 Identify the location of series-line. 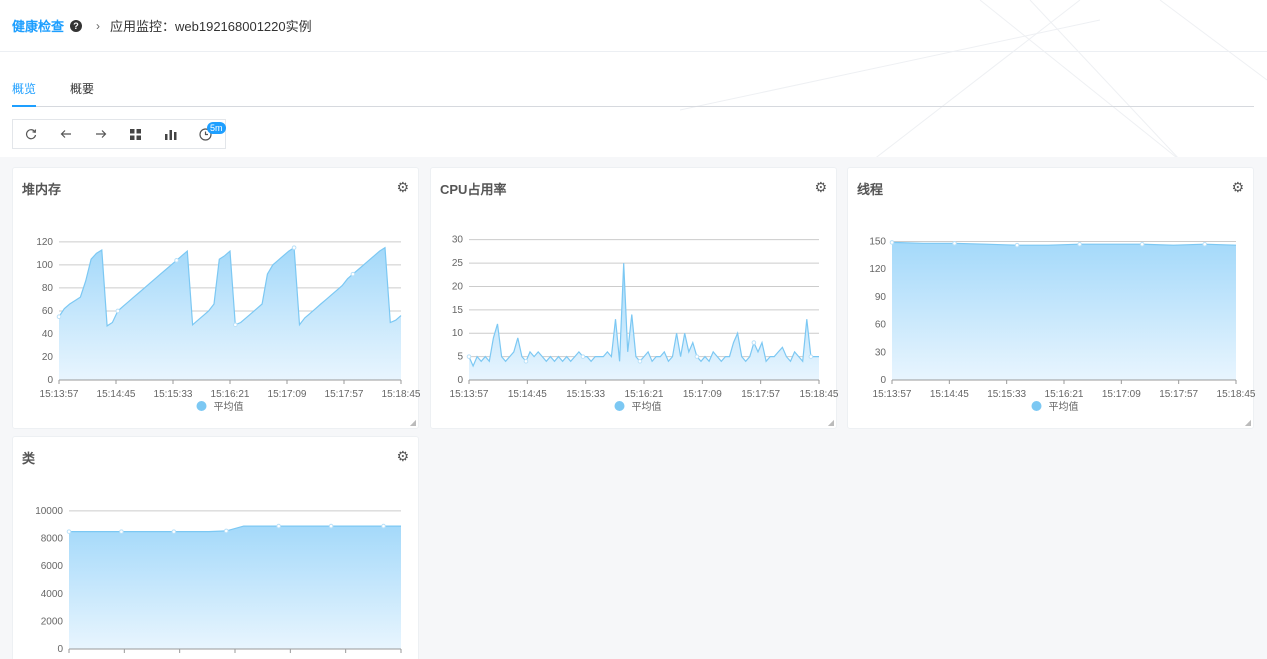
(643, 315).